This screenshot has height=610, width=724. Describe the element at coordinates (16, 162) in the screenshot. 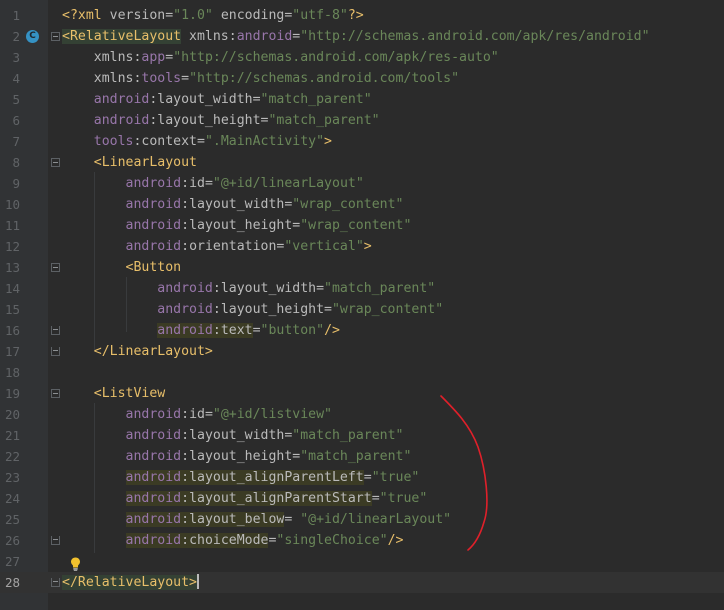

I see `line-number: 8` at that location.